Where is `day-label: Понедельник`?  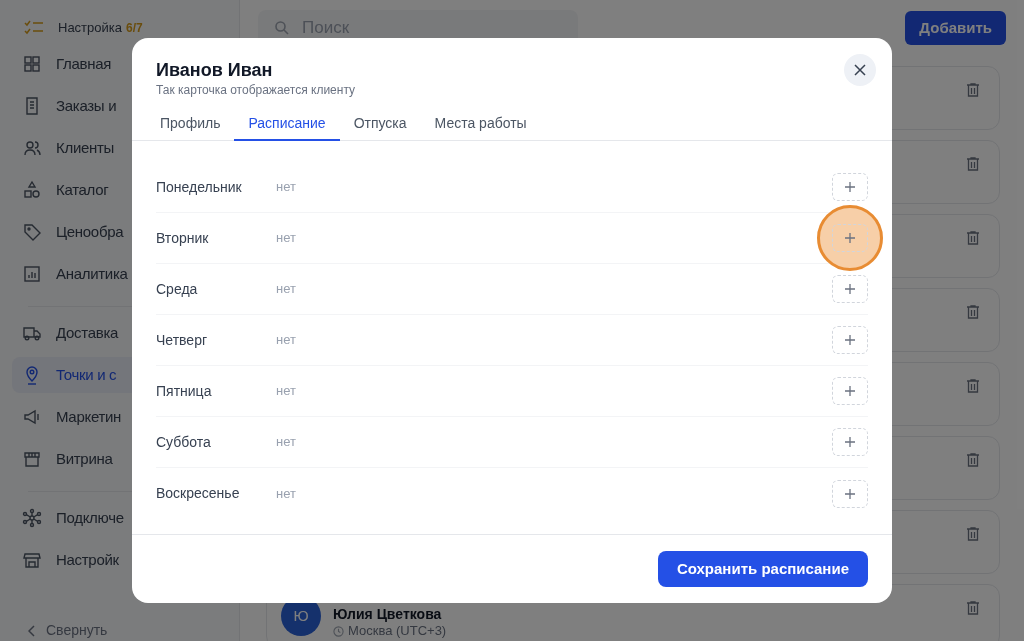
day-label: Понедельник is located at coordinates (199, 187).